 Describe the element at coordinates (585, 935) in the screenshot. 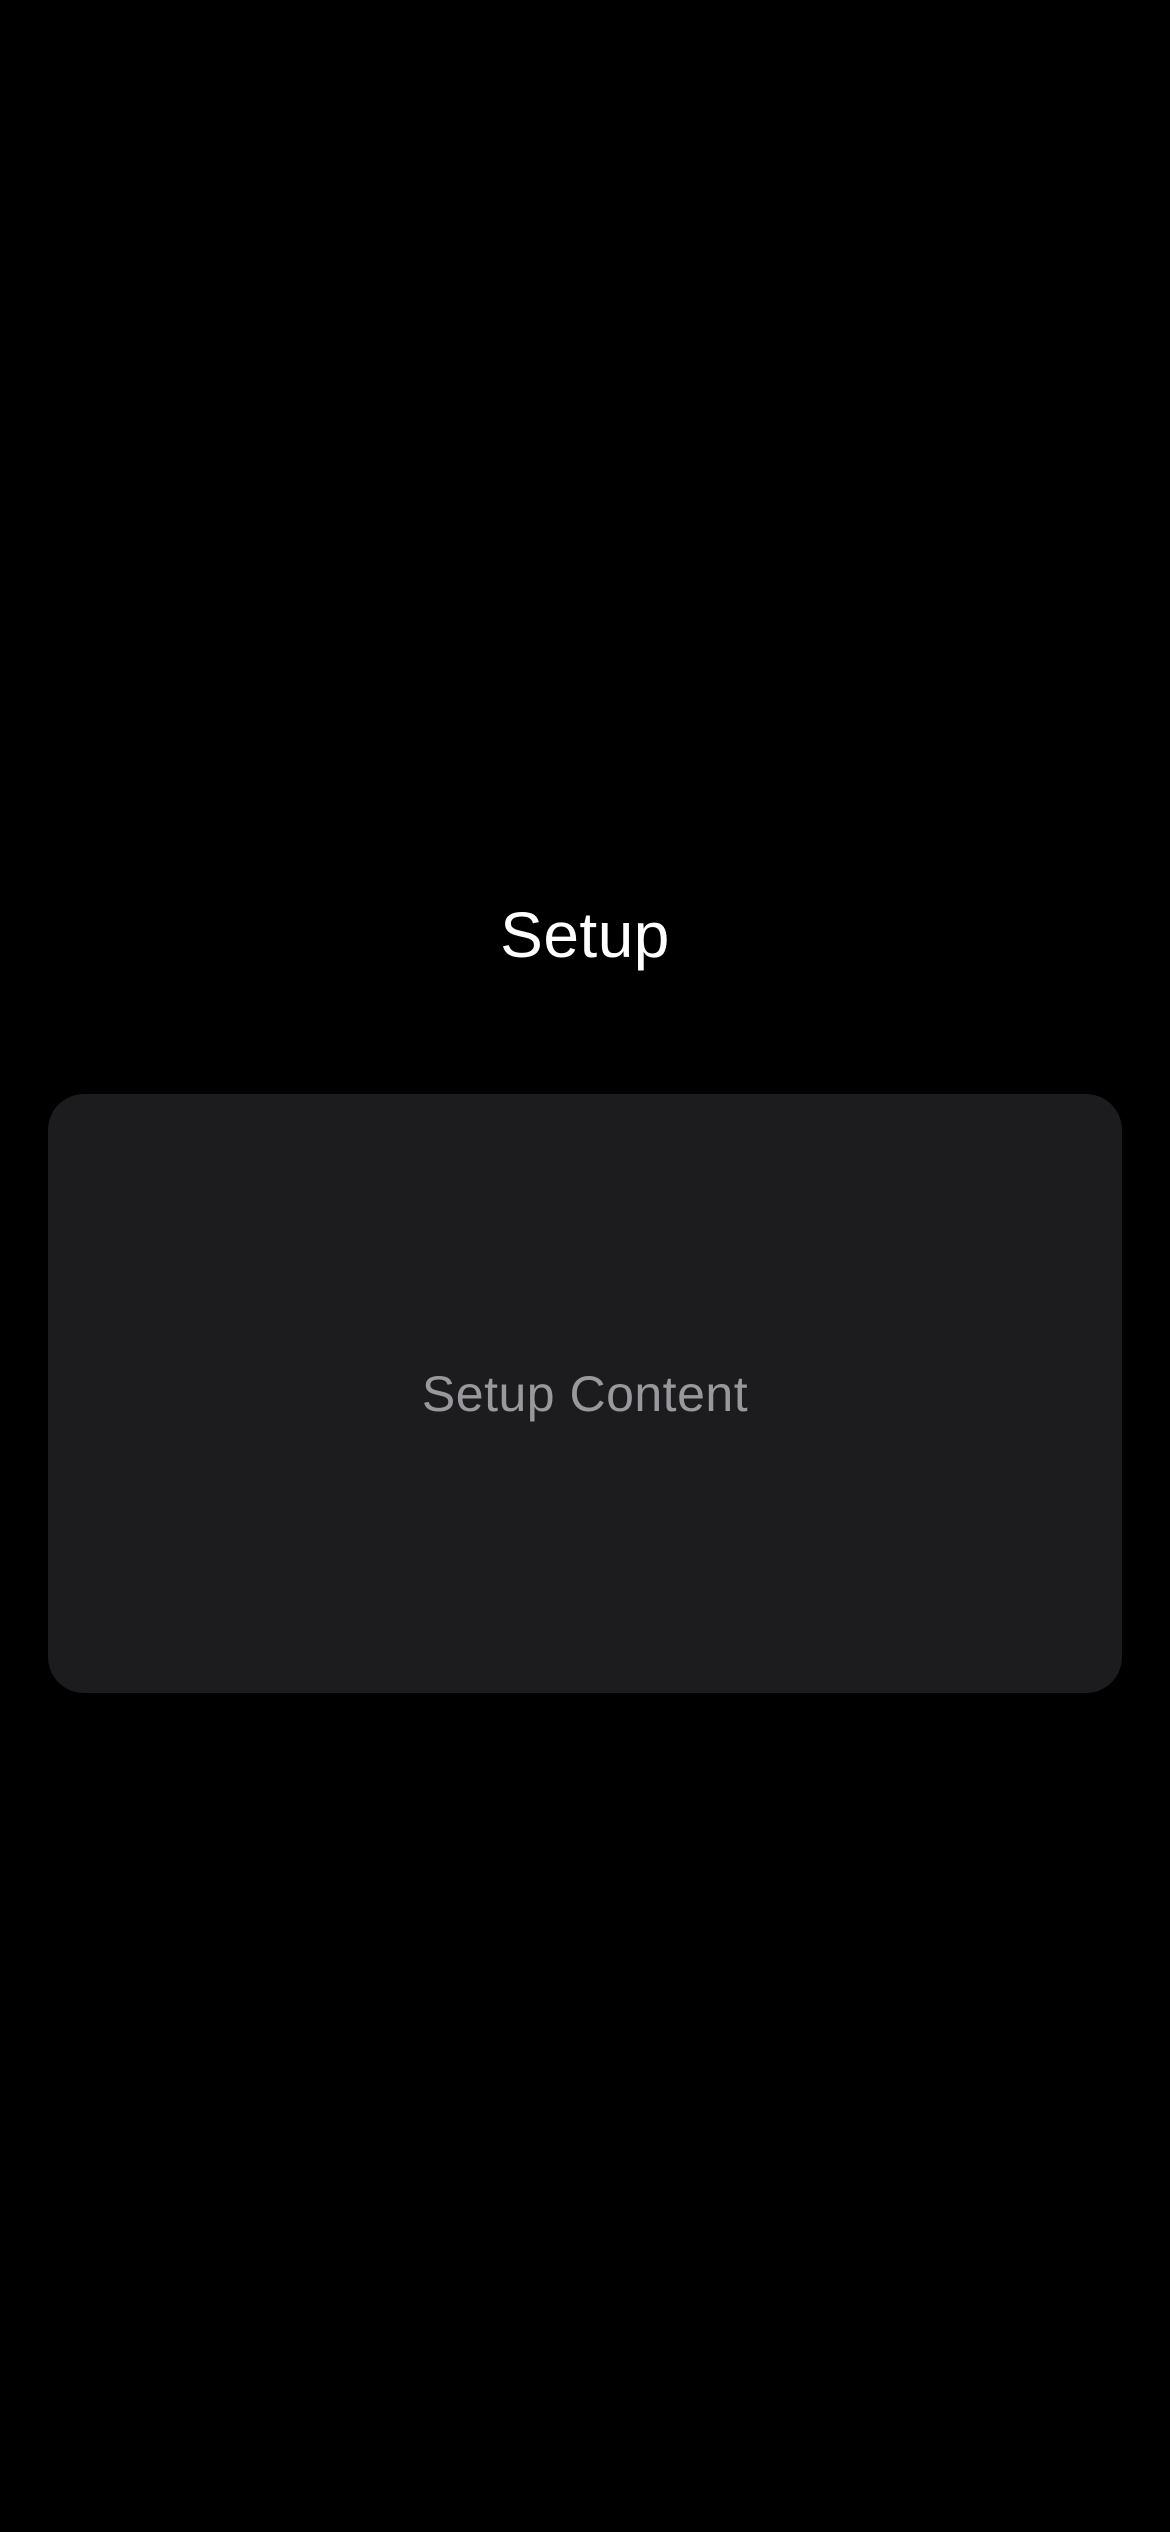

I see `page-title: Setup` at that location.